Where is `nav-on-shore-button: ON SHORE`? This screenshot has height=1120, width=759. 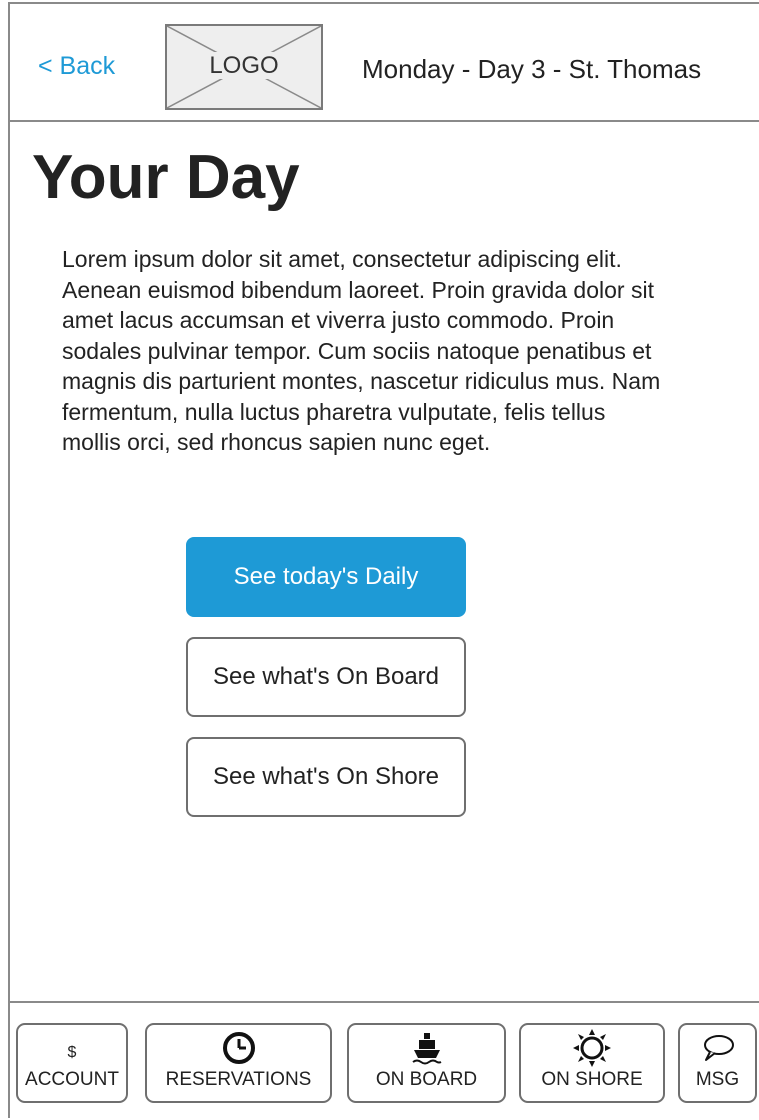 nav-on-shore-button: ON SHORE is located at coordinates (592, 1063).